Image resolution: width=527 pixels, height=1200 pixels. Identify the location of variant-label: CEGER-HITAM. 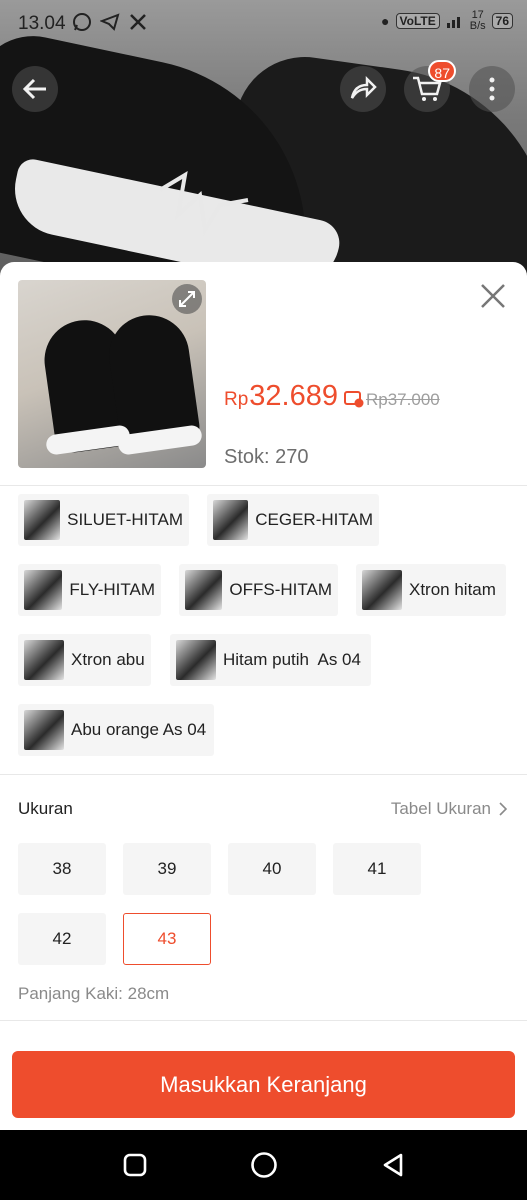
(314, 519).